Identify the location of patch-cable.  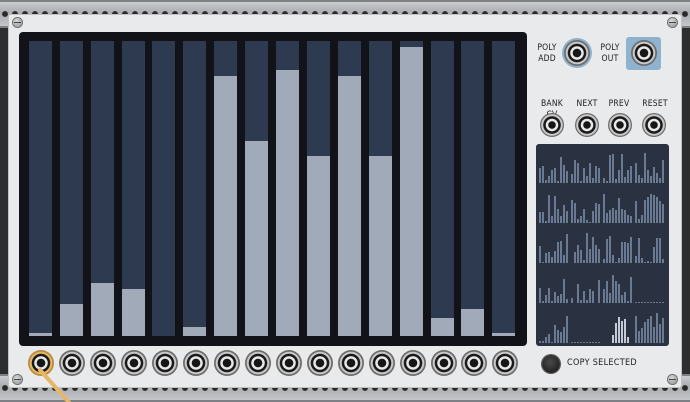
(59, 385).